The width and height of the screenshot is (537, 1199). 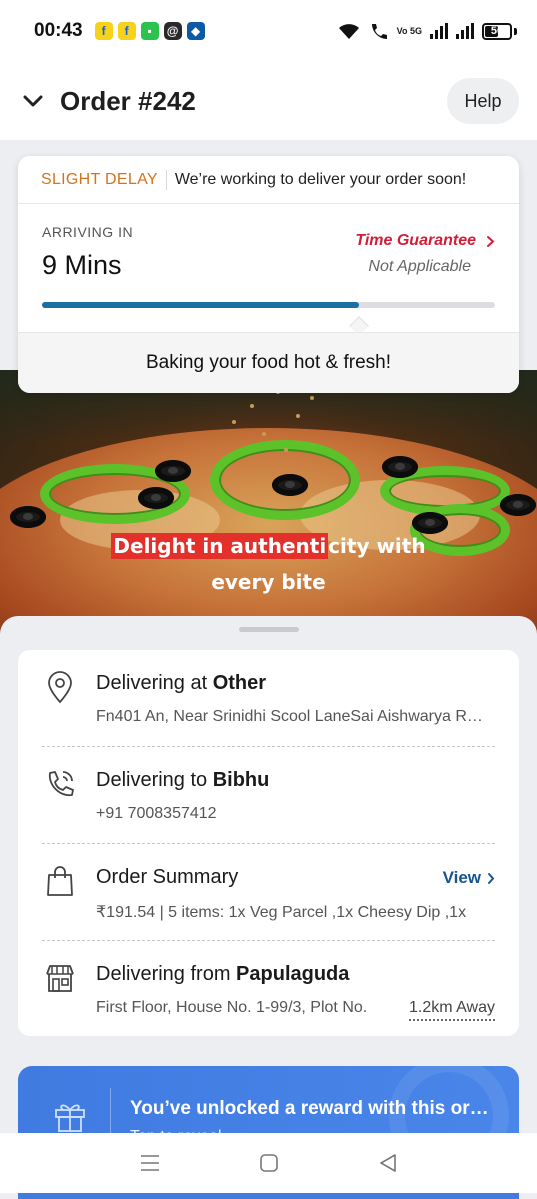 What do you see at coordinates (195, 31) in the screenshot?
I see `dominos-icon: ◆` at bounding box center [195, 31].